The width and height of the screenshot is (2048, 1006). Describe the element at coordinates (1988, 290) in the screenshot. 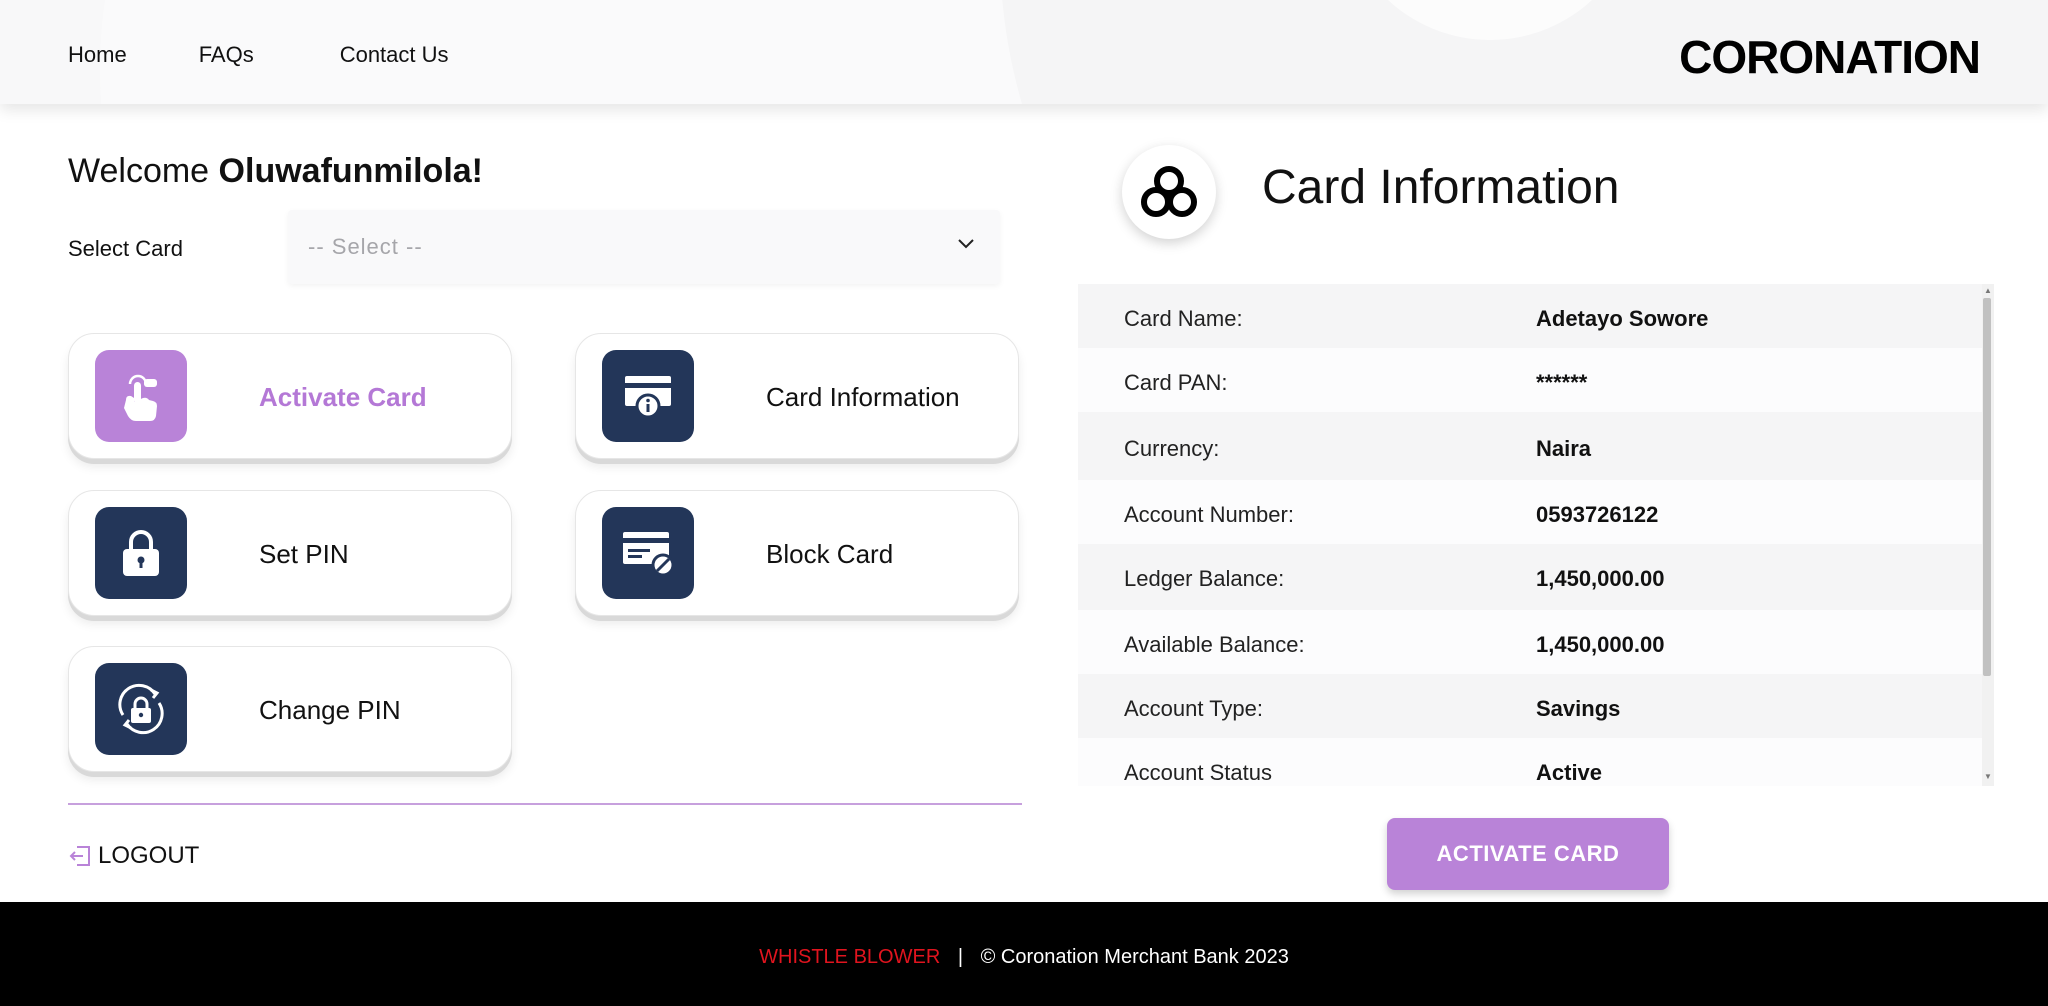

I see `scroll-up-arrow-icon: ▲` at that location.